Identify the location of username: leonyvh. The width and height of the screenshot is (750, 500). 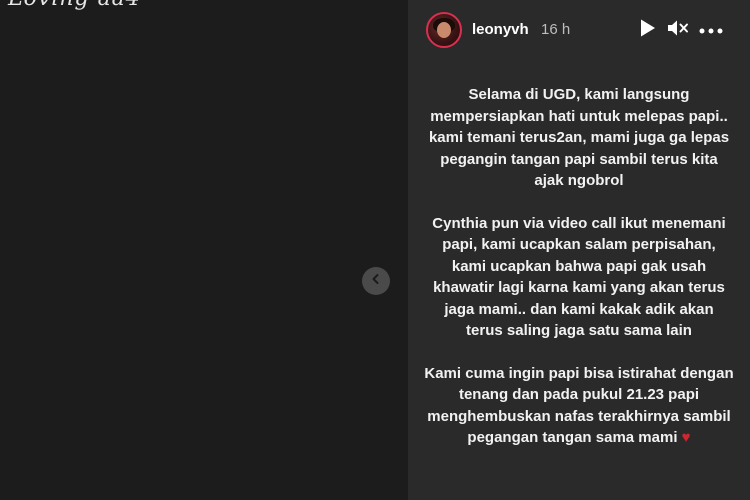
(500, 29).